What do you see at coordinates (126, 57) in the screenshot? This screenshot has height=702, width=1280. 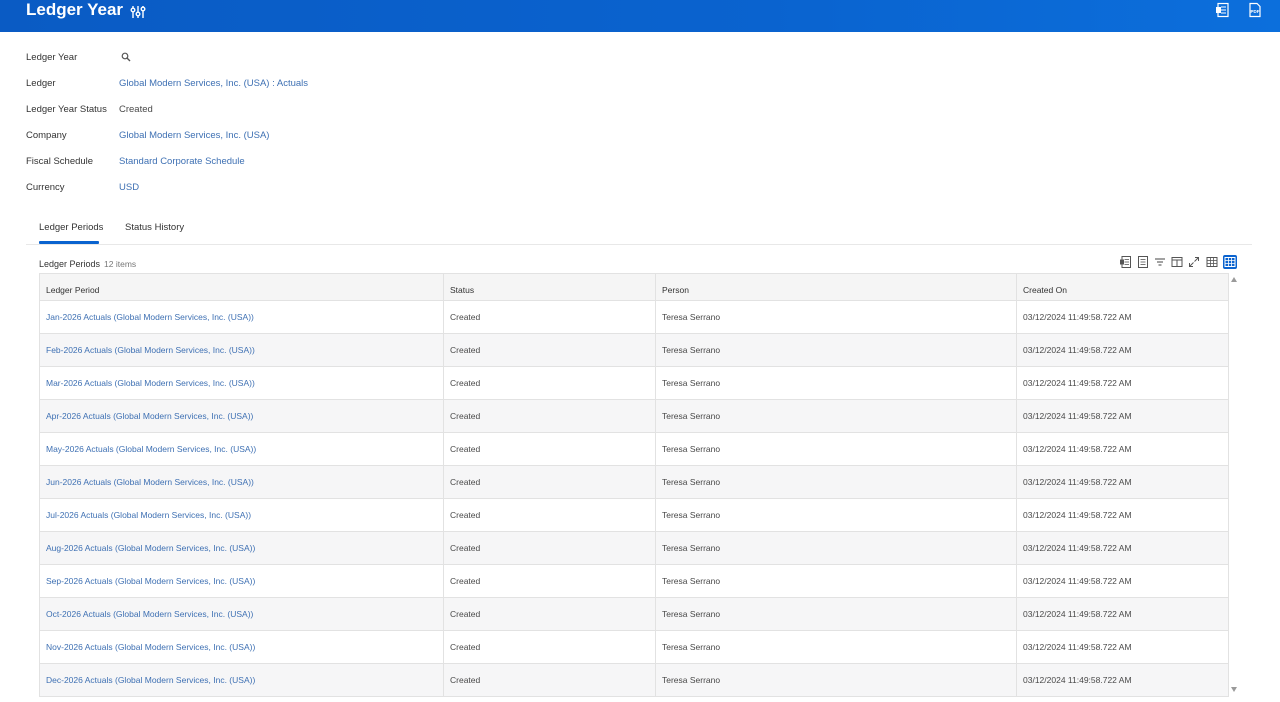 I see `search-icon` at bounding box center [126, 57].